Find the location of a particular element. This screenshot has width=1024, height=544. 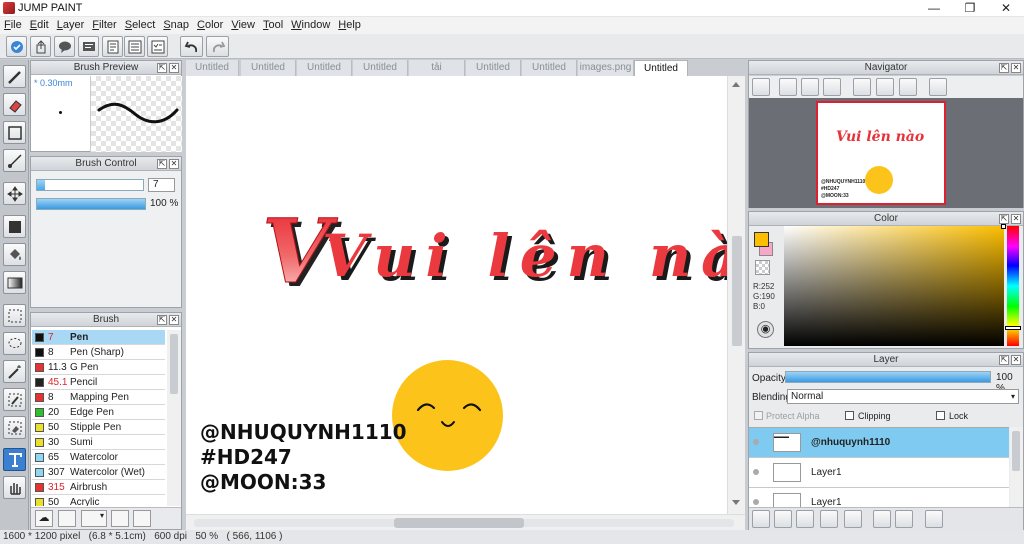

line-tool-icon is located at coordinates (14, 160).